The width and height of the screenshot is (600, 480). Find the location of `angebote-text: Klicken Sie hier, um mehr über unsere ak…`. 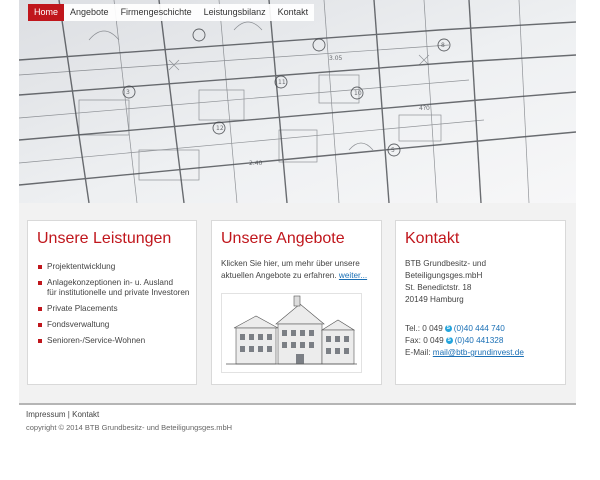

angebote-text: Klicken Sie hier, um mehr über unsere ak… is located at coordinates (294, 270).